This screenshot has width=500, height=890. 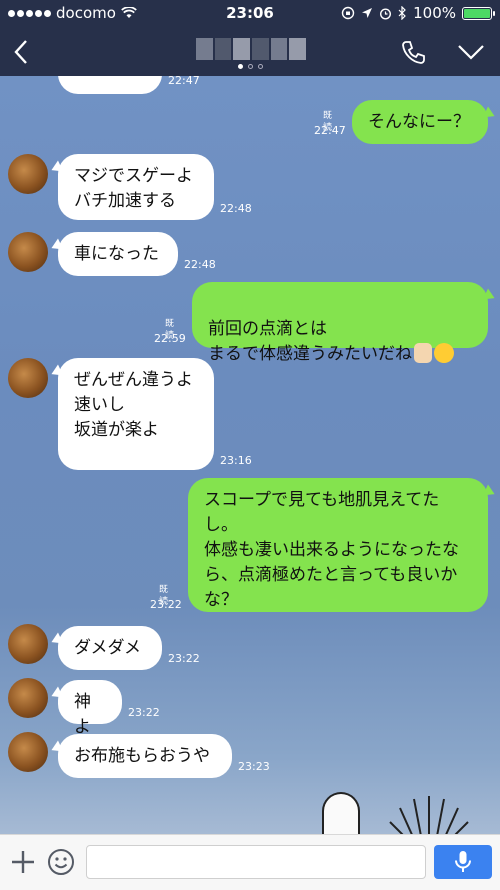 What do you see at coordinates (341, 813) in the screenshot?
I see `background-character-illustration` at bounding box center [341, 813].